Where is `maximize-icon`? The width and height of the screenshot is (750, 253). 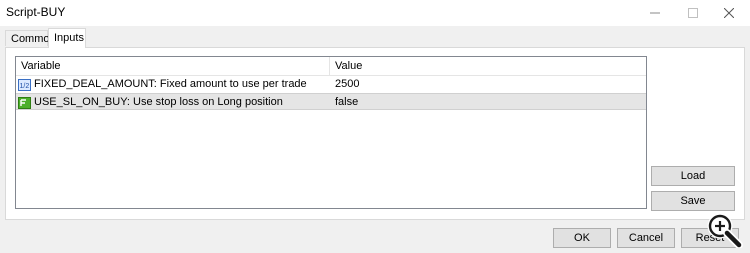
maximize-icon is located at coordinates (693, 13).